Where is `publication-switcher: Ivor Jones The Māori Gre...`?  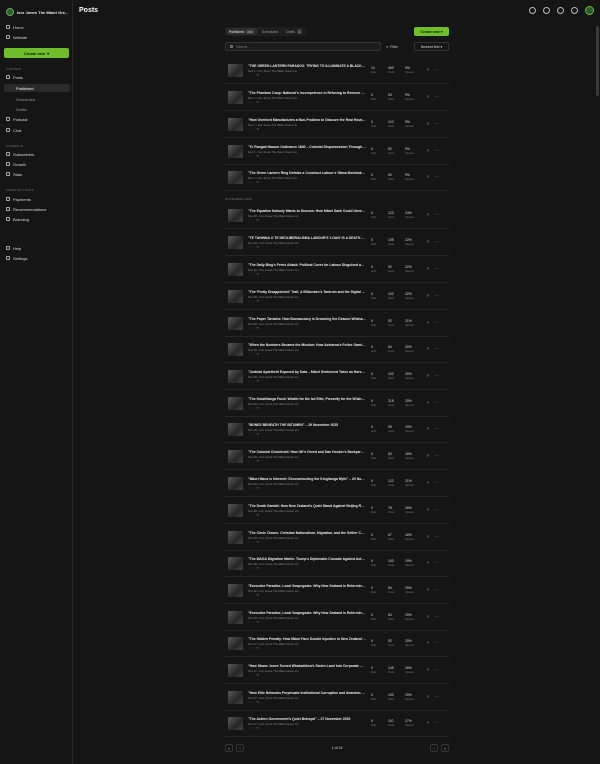
publication-switcher: Ivor Jones The Māori Gre... is located at coordinates (38, 12).